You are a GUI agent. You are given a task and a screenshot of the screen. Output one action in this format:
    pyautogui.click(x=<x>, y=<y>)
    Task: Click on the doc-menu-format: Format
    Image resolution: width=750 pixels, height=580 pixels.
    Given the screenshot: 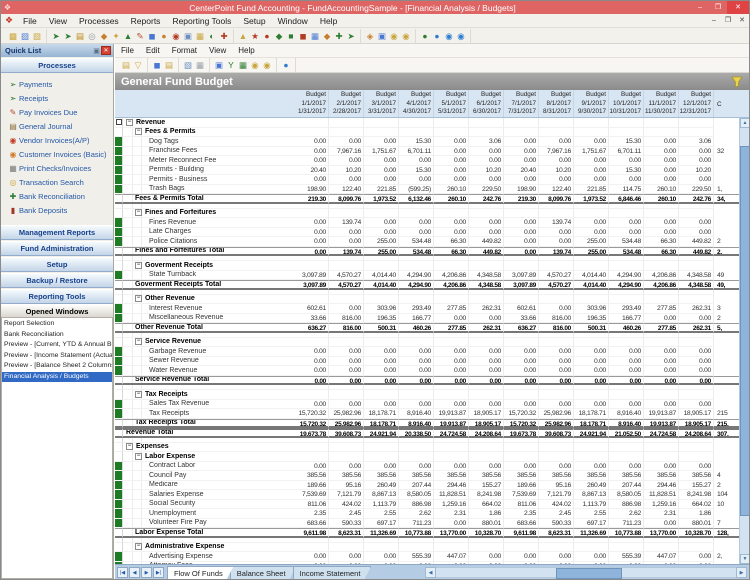 What is the action you would take?
    pyautogui.click(x=184, y=51)
    